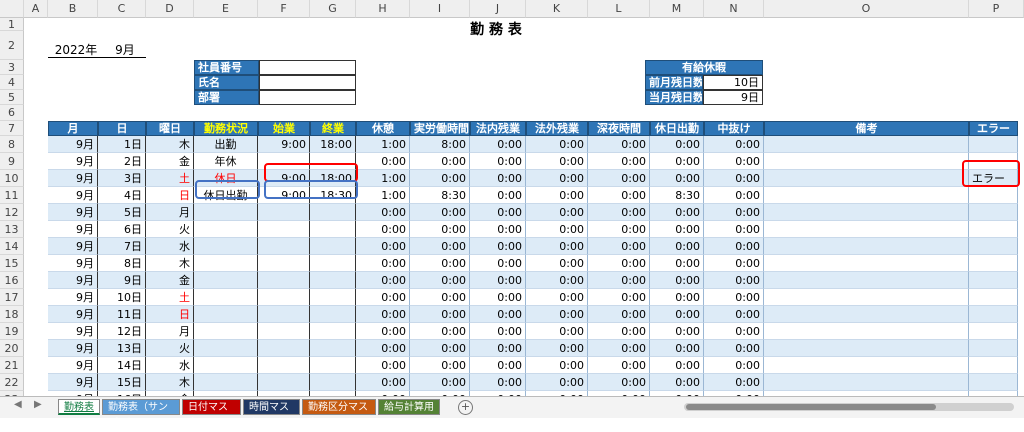 Image resolution: width=1024 pixels, height=432 pixels. What do you see at coordinates (271, 414) in the screenshot?
I see `sheet-tab: 時間マスタ` at bounding box center [271, 414].